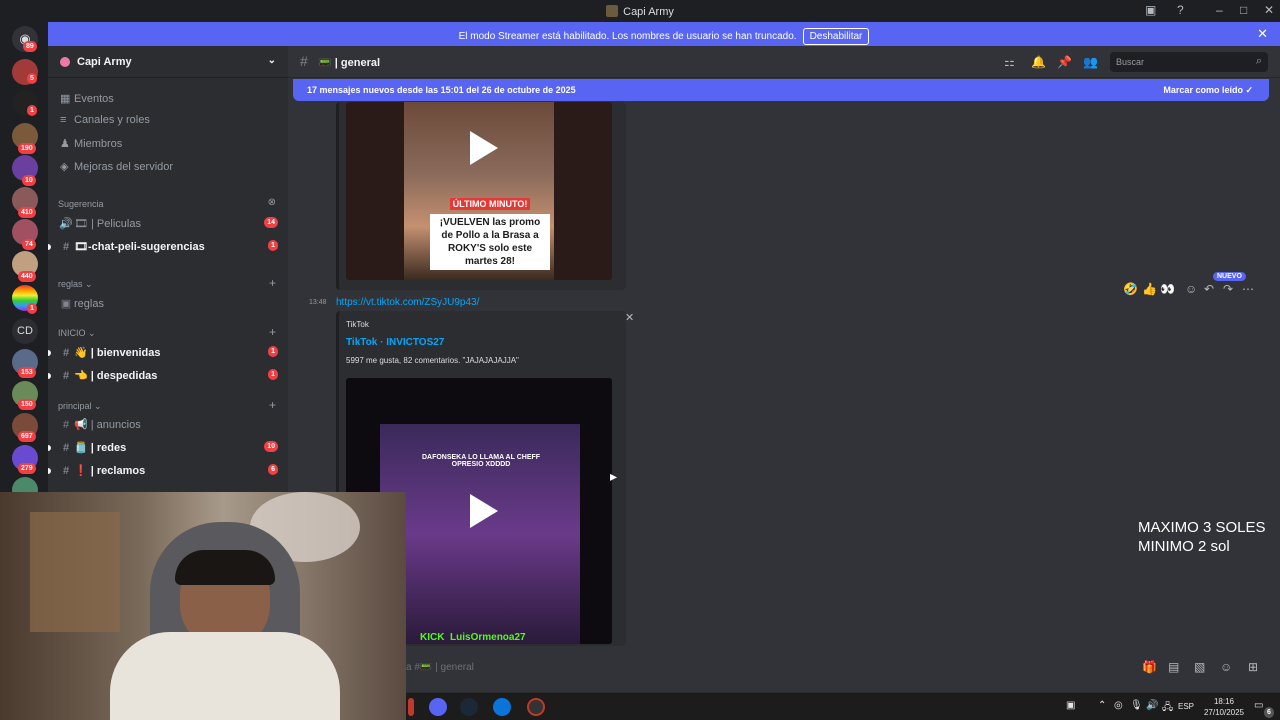 Image resolution: width=1280 pixels, height=720 pixels. I want to click on message-input: a #📟 | general 🎁 ▤ ▧ ☺ ⊞, so click(784, 675).